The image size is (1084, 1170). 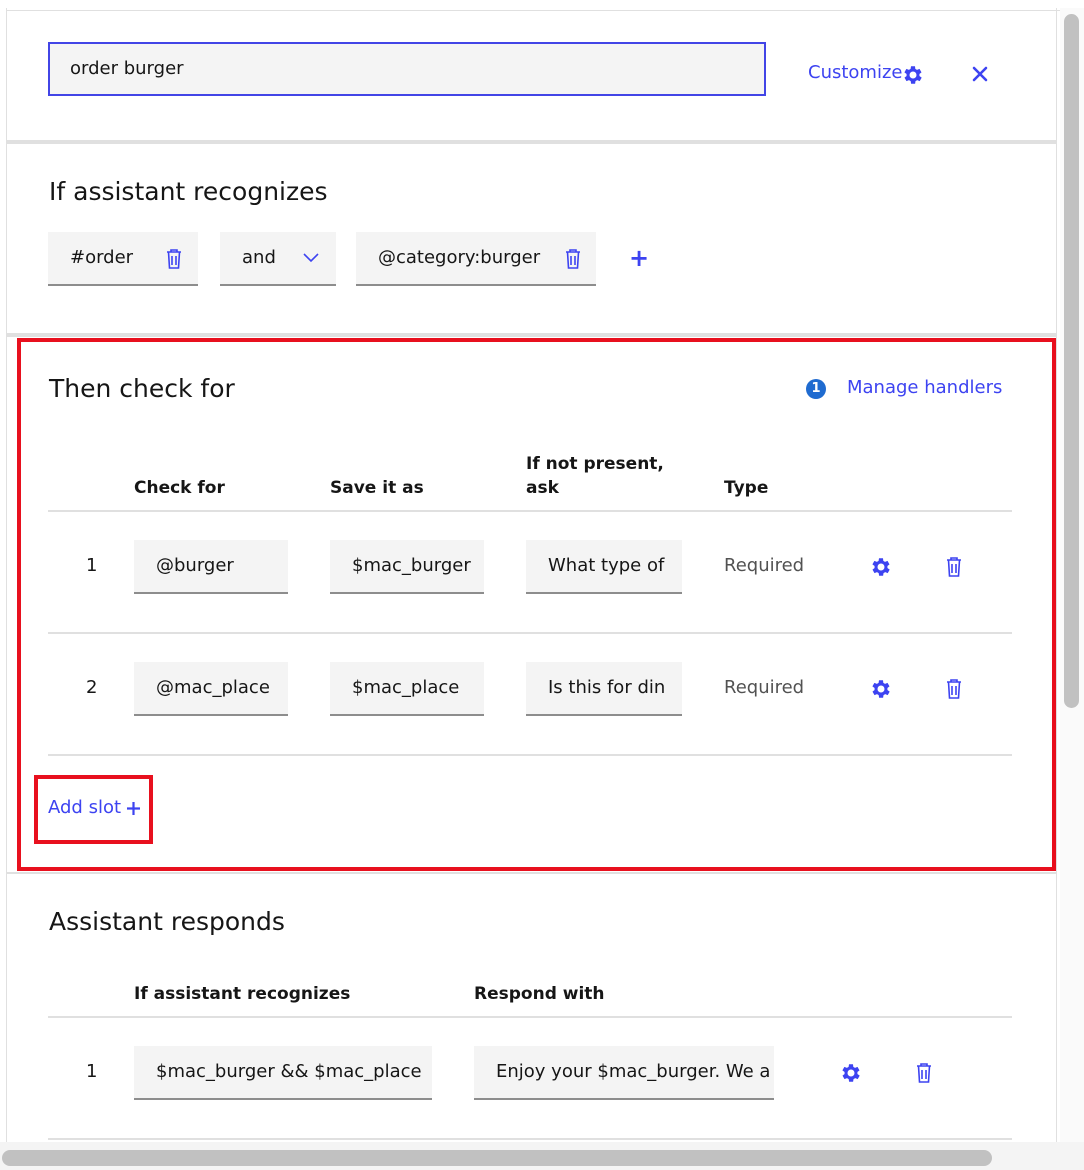 What do you see at coordinates (530, 5) in the screenshot?
I see `panel-top-border` at bounding box center [530, 5].